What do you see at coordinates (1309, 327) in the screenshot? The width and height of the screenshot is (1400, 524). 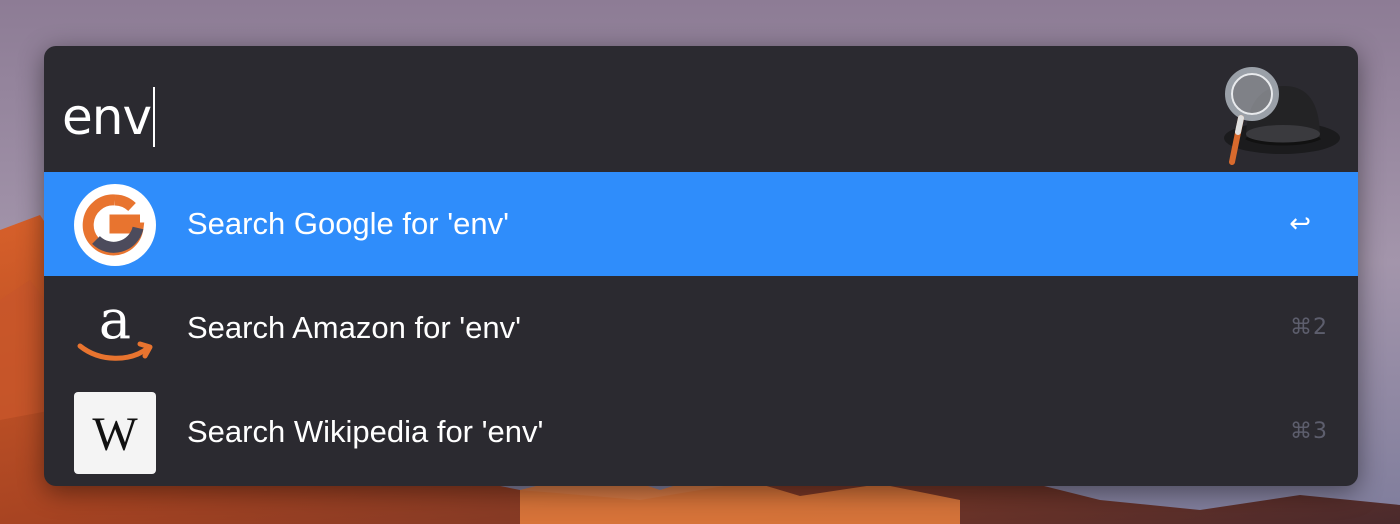 I see `shortcut-cmd-2: ⌘2` at bounding box center [1309, 327].